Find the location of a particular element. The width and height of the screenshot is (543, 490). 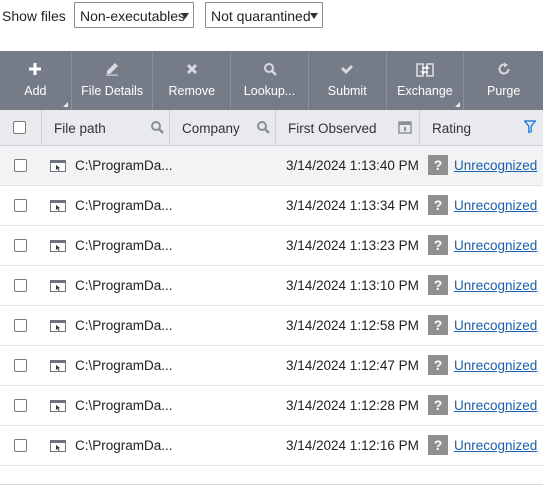

first-observed-cell: 3/14/2024 1:13:40 PM is located at coordinates (352, 165).